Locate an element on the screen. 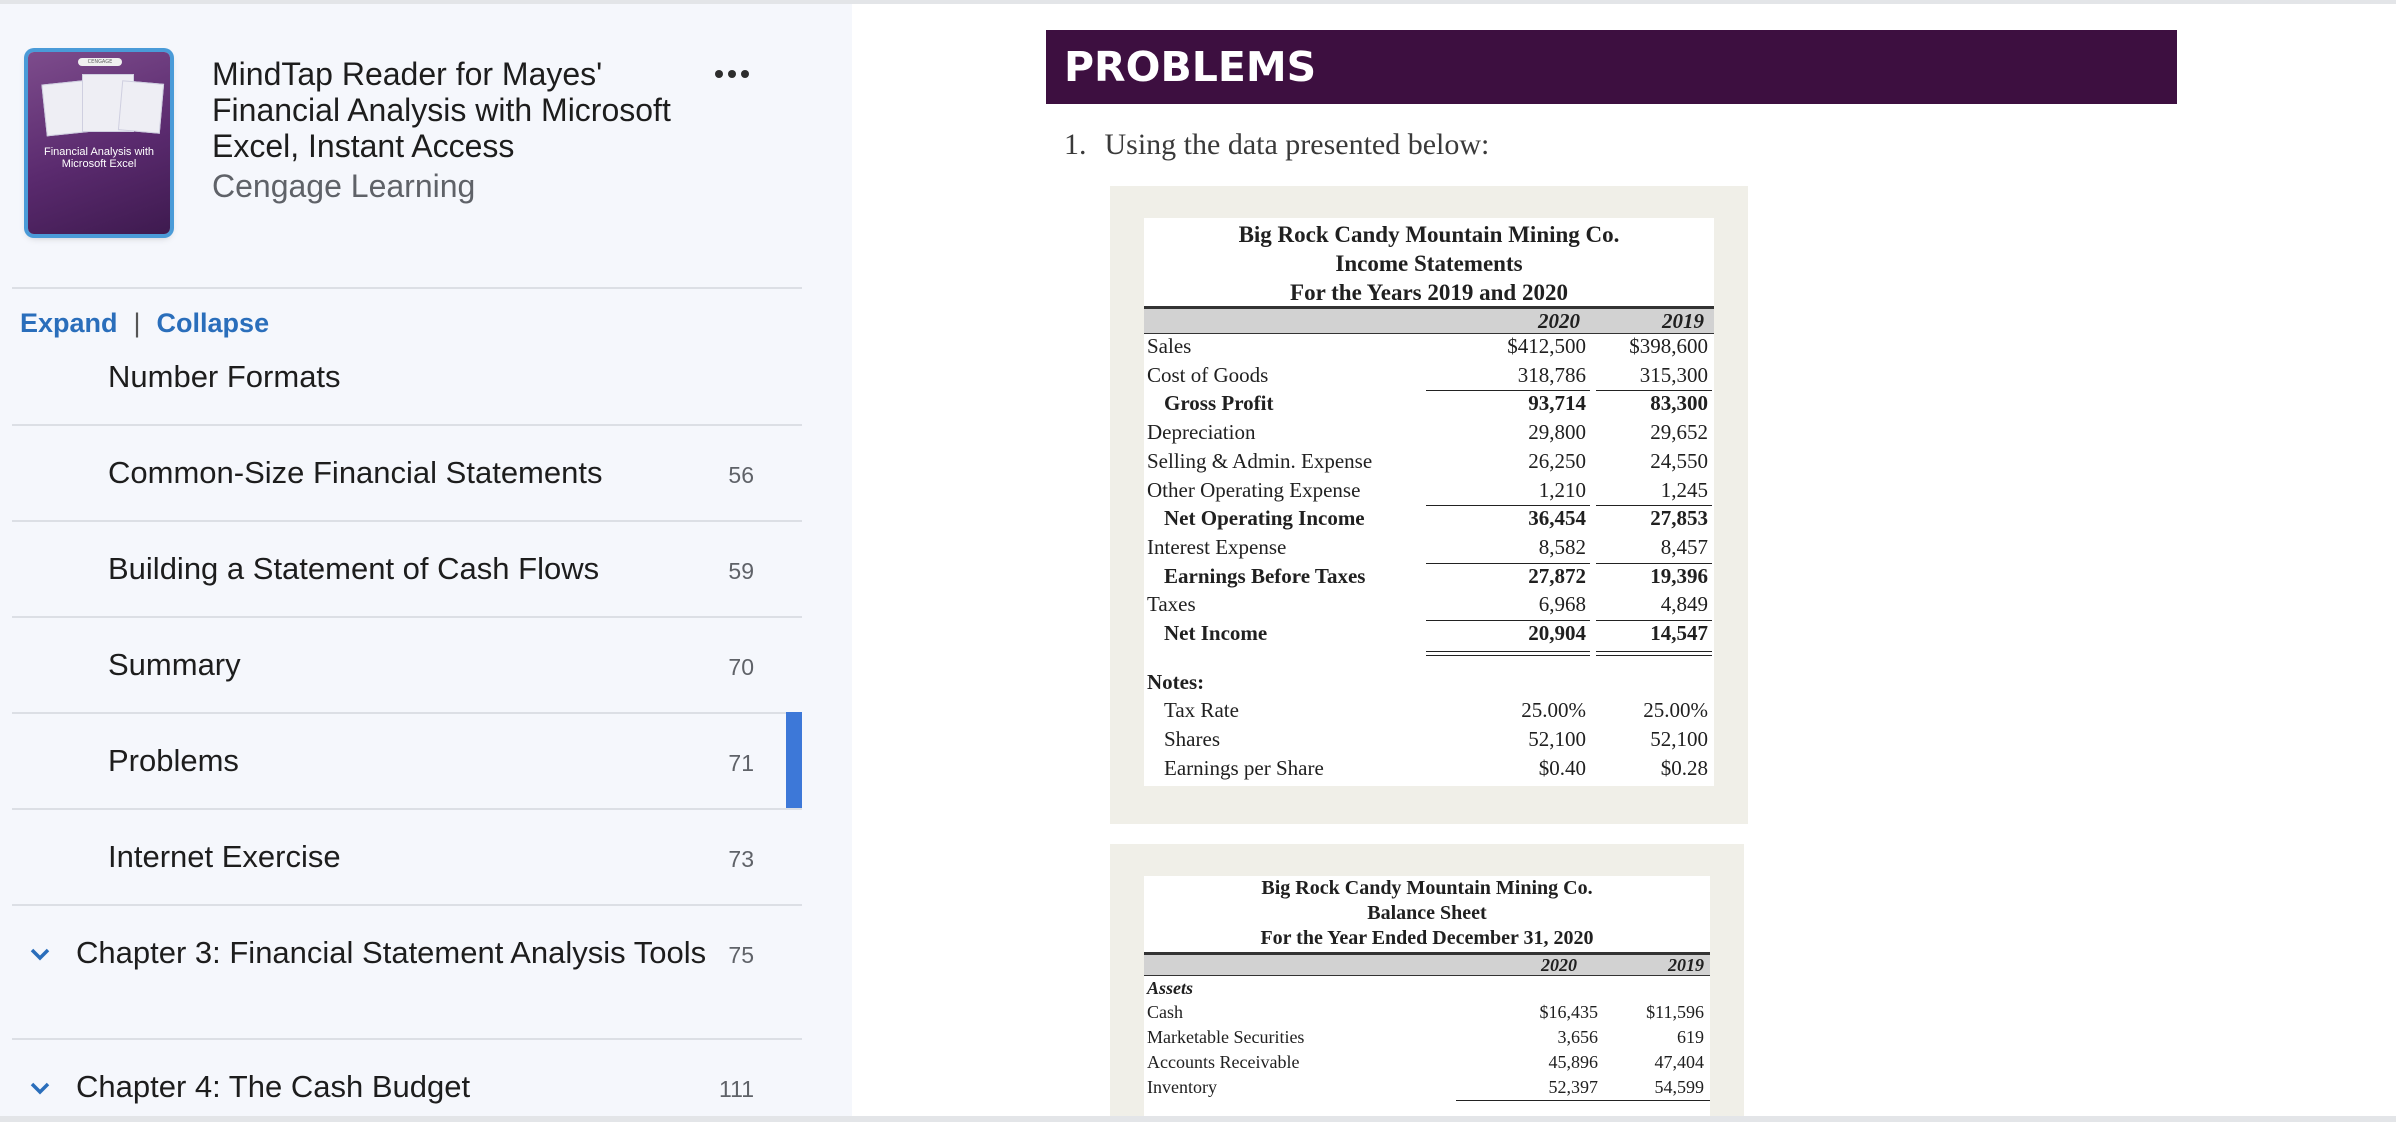 The image size is (2396, 1122). toc-item-cash-flows: Building a Statement of Cash Flows 59 is located at coordinates (407, 569).